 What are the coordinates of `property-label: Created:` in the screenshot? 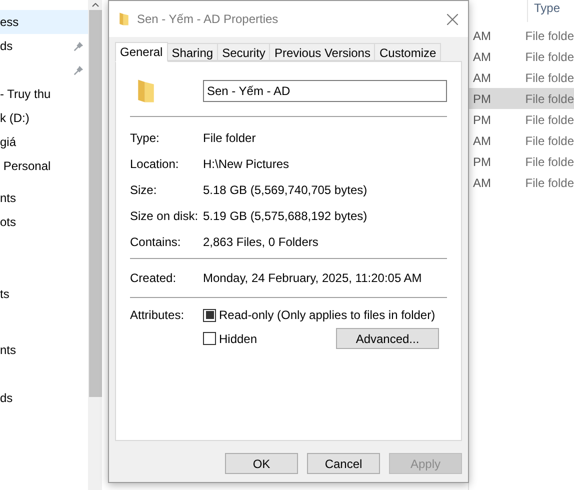 It's located at (154, 278).